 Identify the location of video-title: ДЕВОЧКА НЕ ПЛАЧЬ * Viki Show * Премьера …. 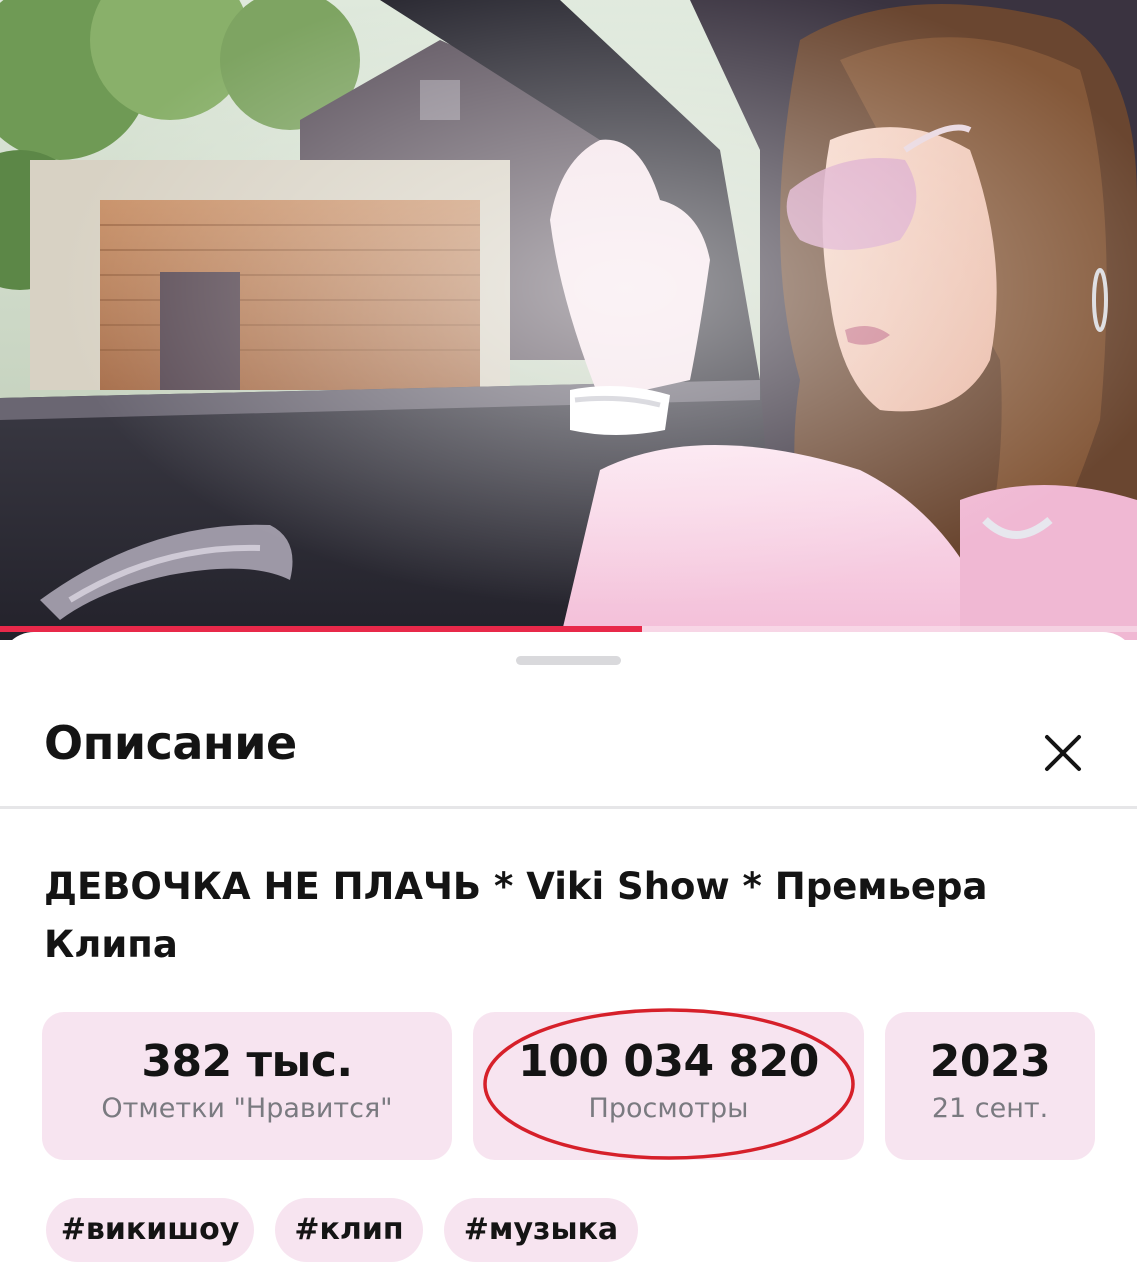
(516, 915).